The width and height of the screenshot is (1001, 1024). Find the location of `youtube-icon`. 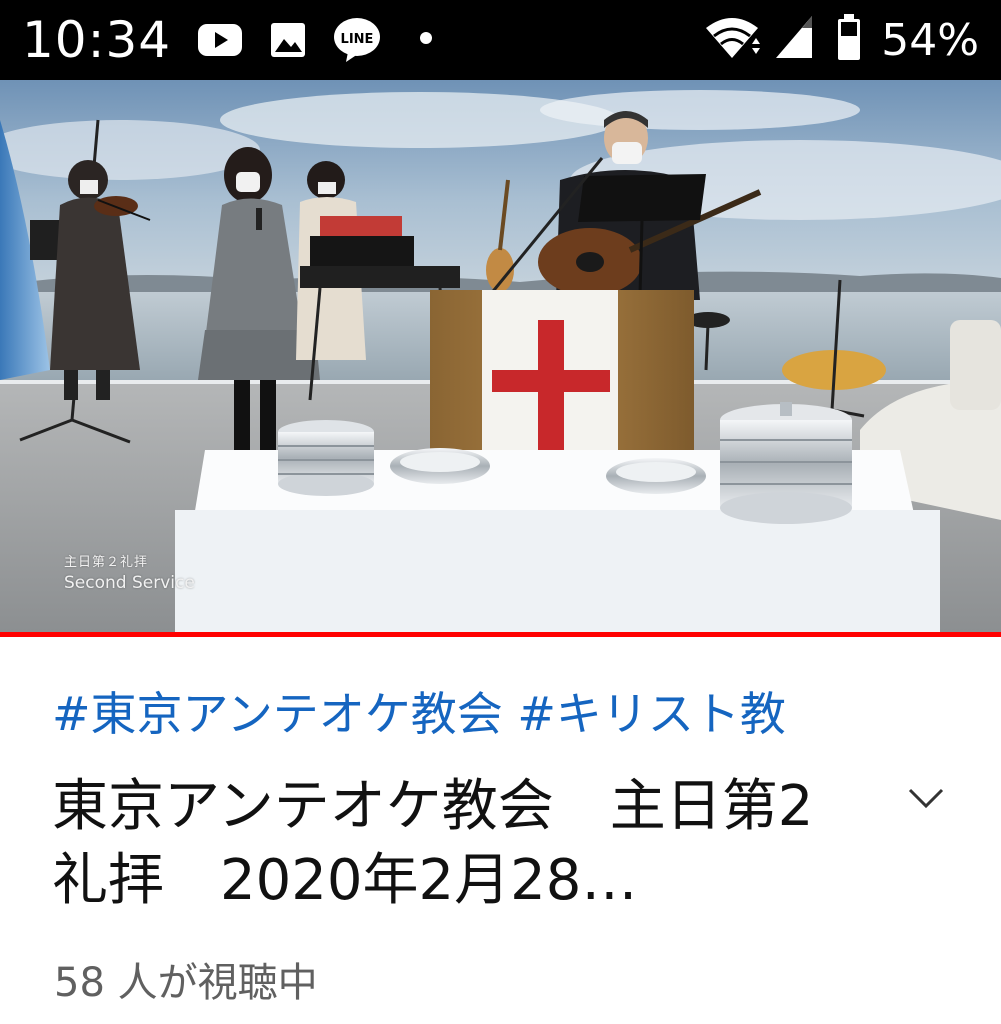

youtube-icon is located at coordinates (220, 40).